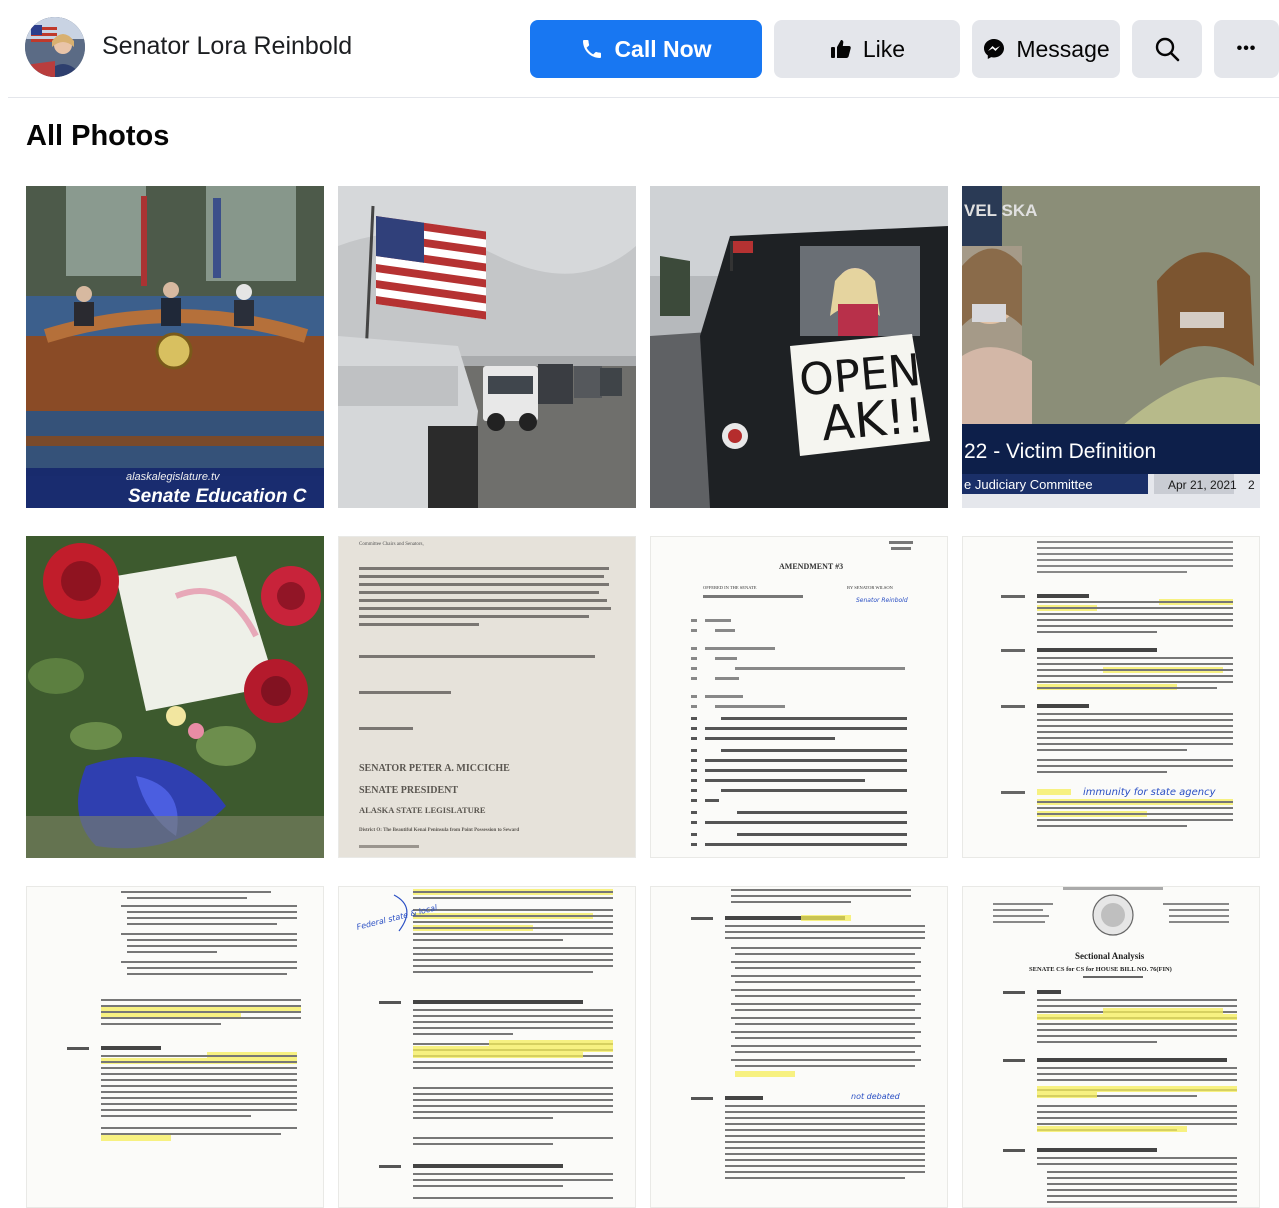 The image size is (1279, 1208). What do you see at coordinates (175, 1047) in the screenshot?
I see `photo-document-telehealth` at bounding box center [175, 1047].